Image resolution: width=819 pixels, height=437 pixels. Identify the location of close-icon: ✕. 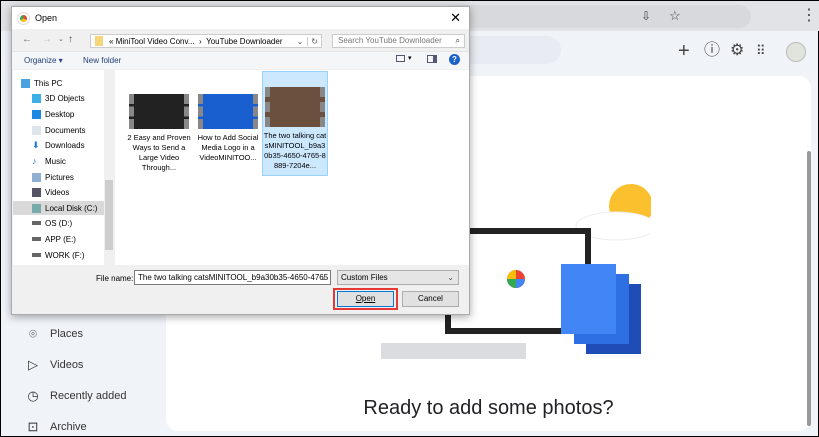
(455, 18).